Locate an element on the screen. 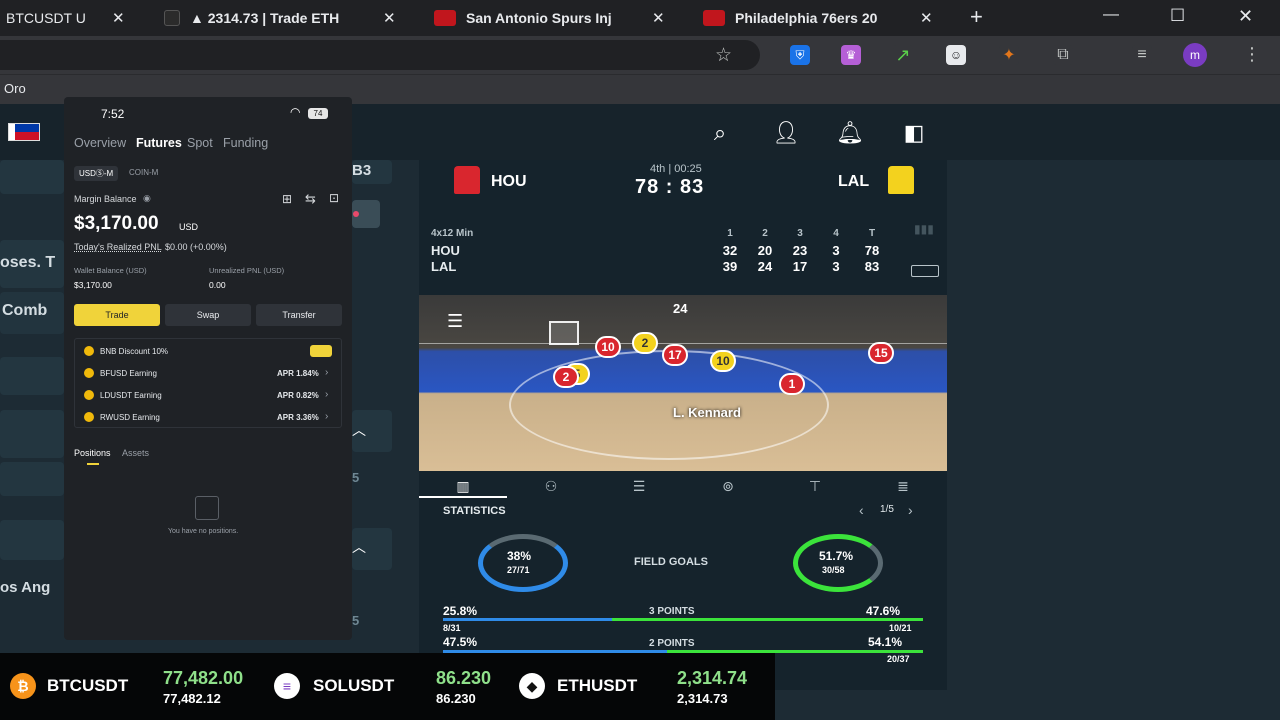 Image resolution: width=1280 pixels, height=720 pixels. lineup-icon: ⚇ is located at coordinates (551, 487).